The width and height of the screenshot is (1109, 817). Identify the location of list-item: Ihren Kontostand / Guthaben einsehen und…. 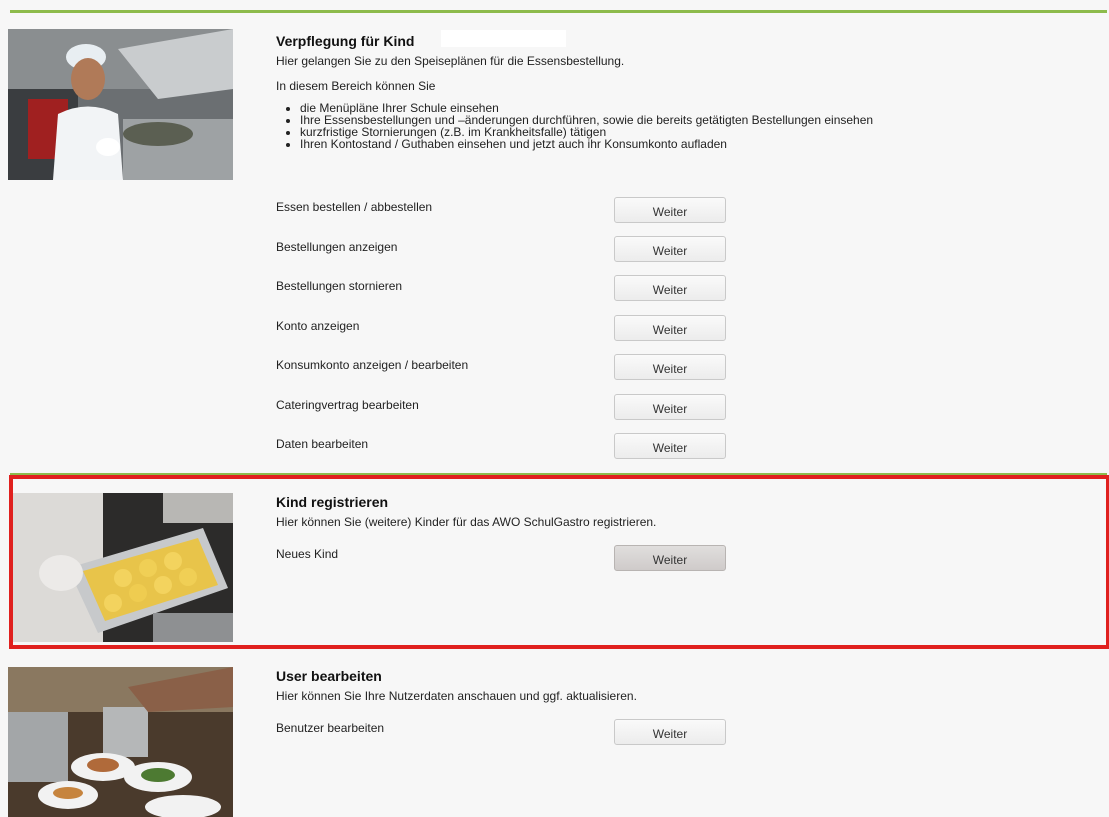
(688, 144).